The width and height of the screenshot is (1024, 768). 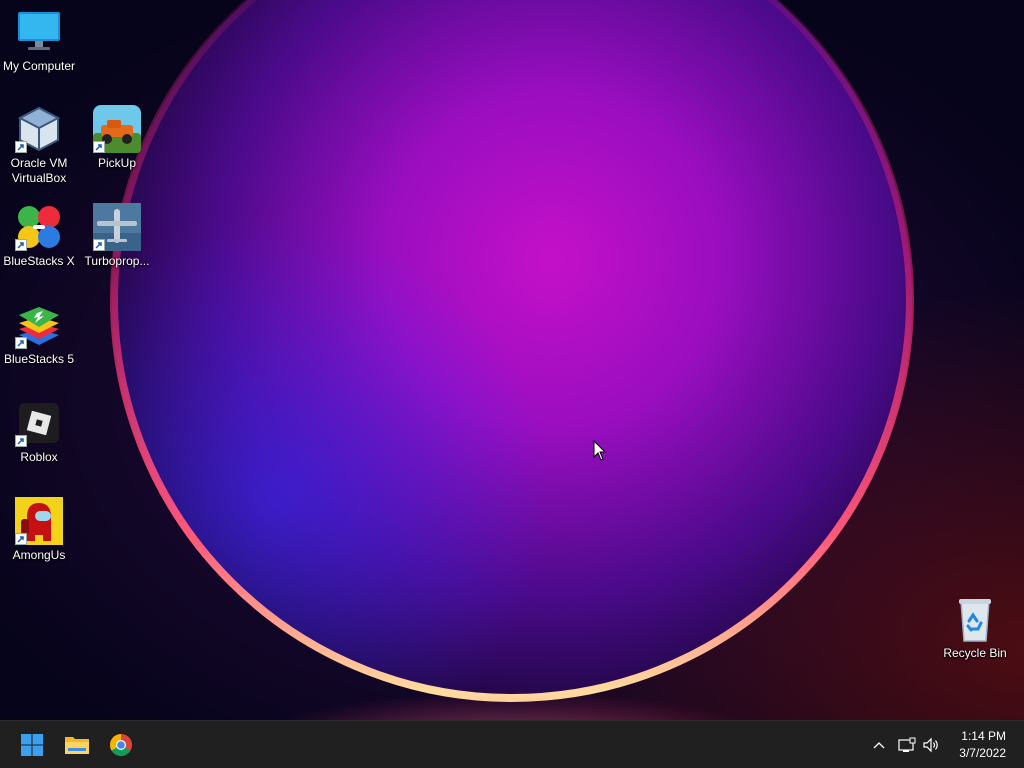 I want to click on pickup-game-icon, so click(x=117, y=129).